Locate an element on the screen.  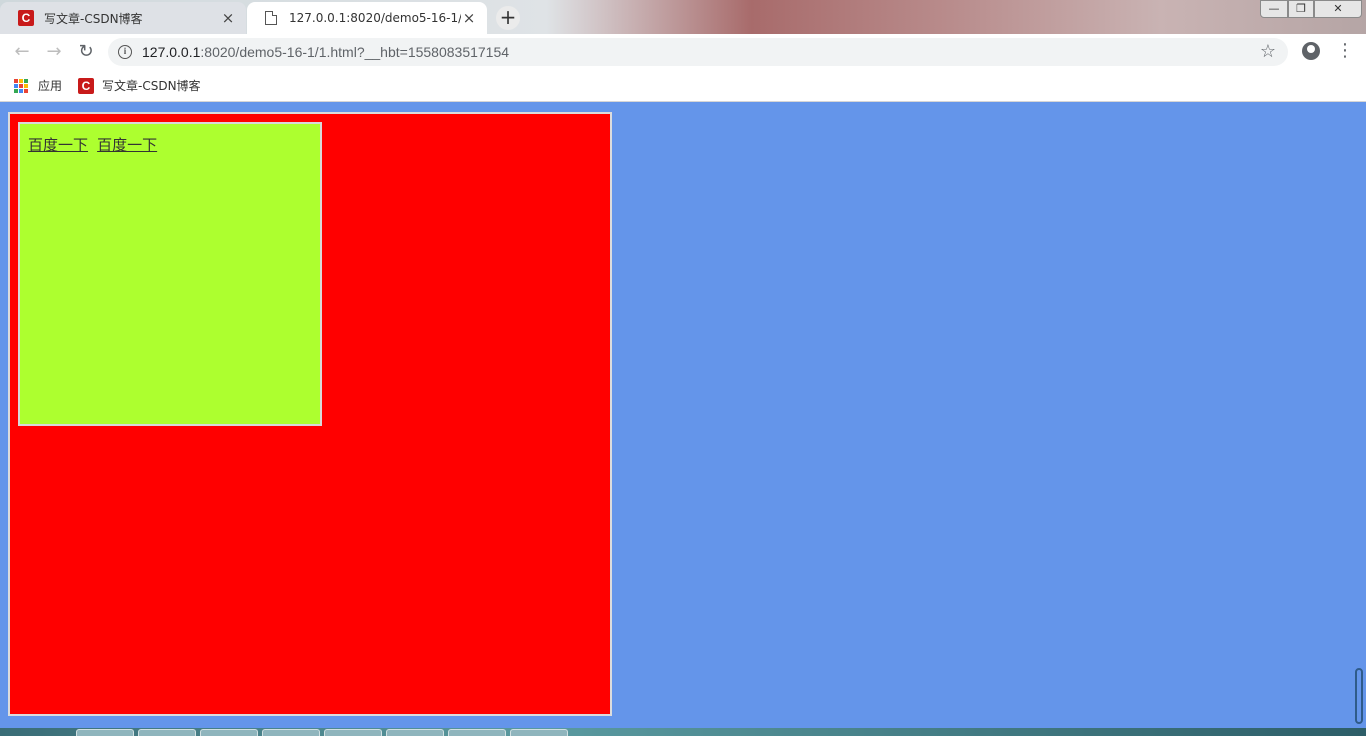
profile-avatar-icon is located at coordinates (1311, 51).